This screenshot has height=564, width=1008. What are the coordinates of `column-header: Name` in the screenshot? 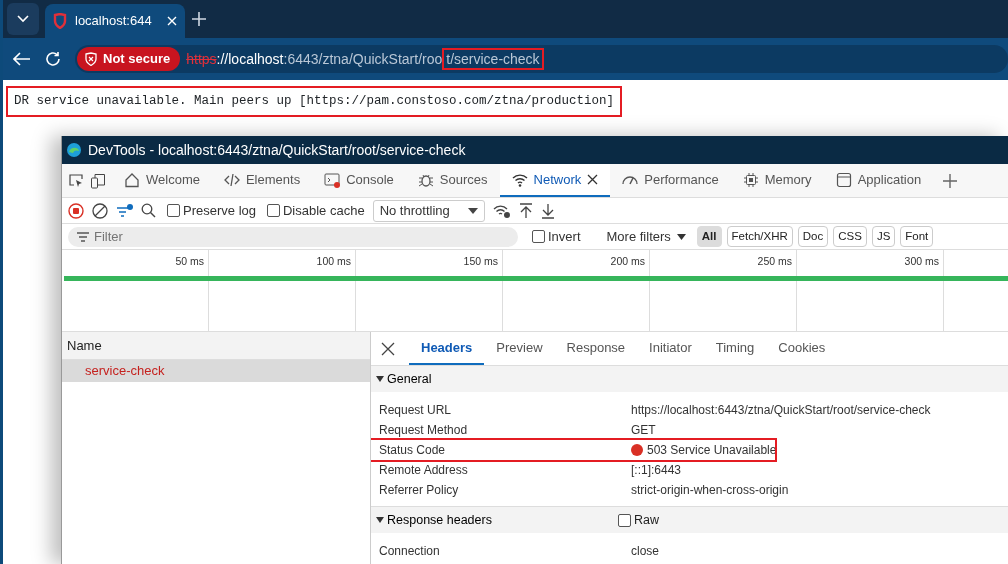 It's located at (216, 346).